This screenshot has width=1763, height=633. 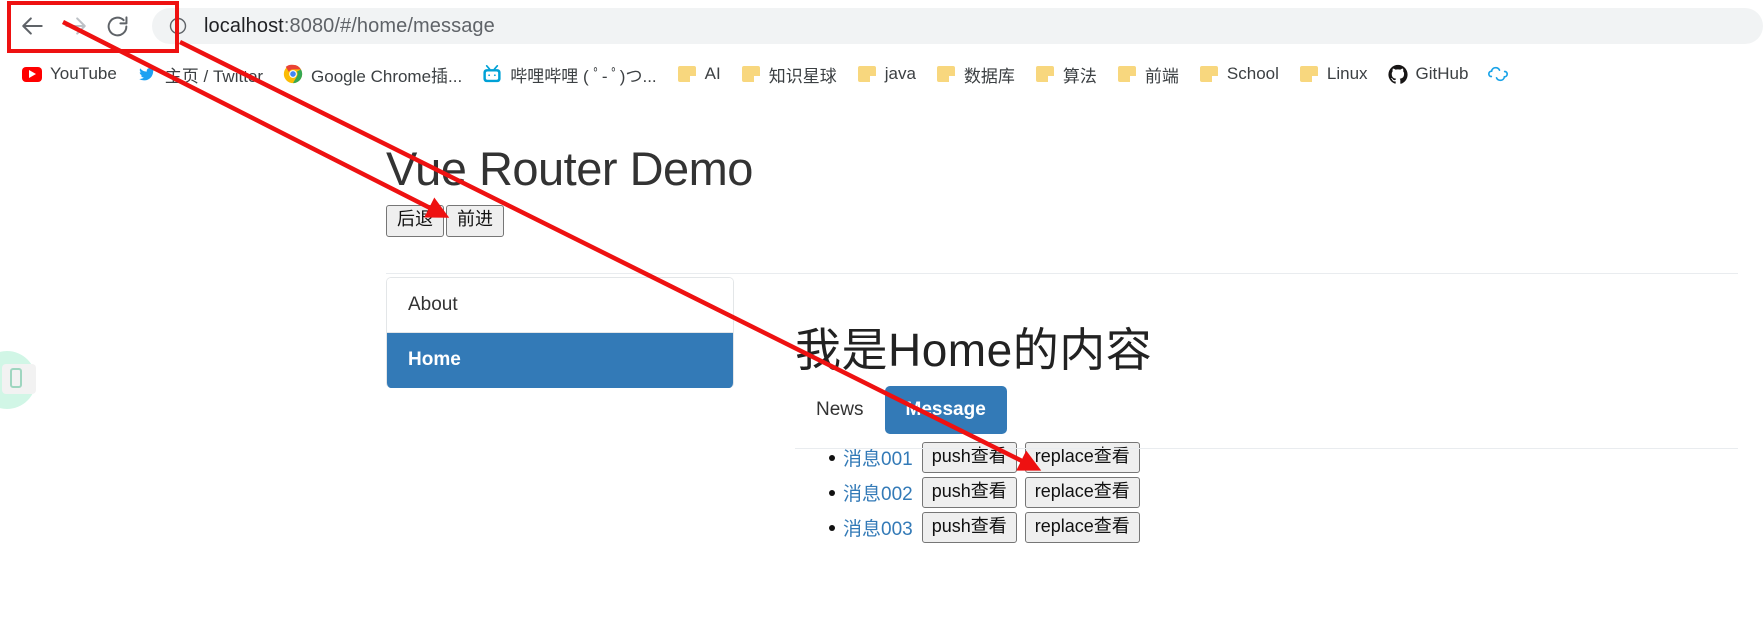 I want to click on bookmark-label: GitHub, so click(x=1442, y=73).